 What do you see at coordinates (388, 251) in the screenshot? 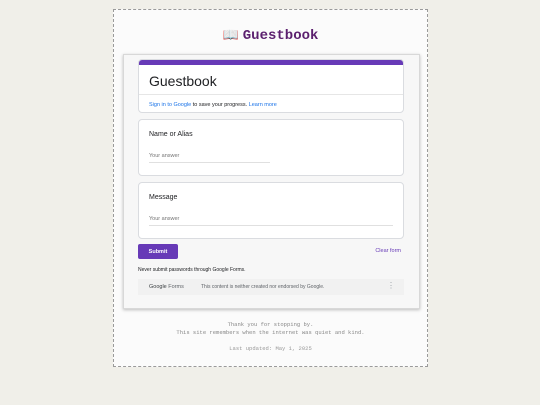
I see `clear-form-button: Clear form` at bounding box center [388, 251].